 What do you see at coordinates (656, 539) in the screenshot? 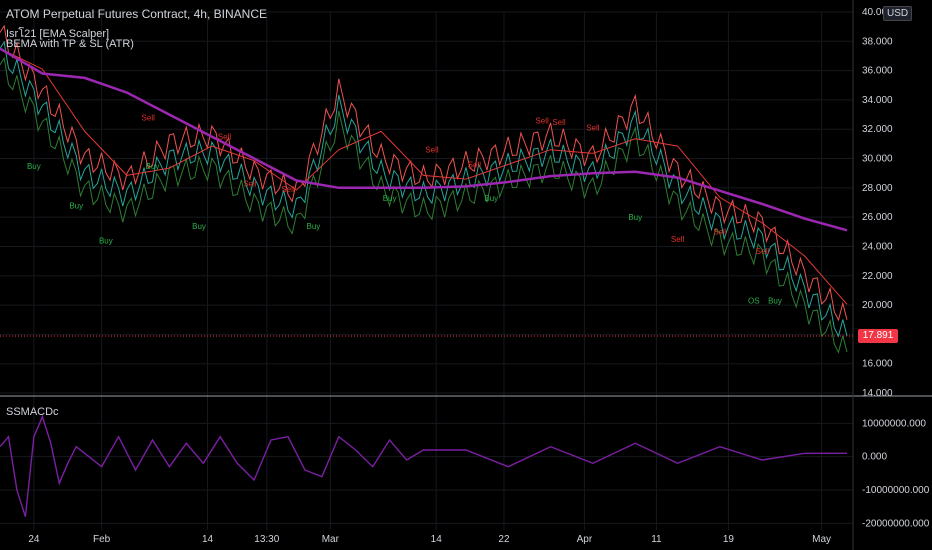
I see `time-tick-label: 11` at bounding box center [656, 539].